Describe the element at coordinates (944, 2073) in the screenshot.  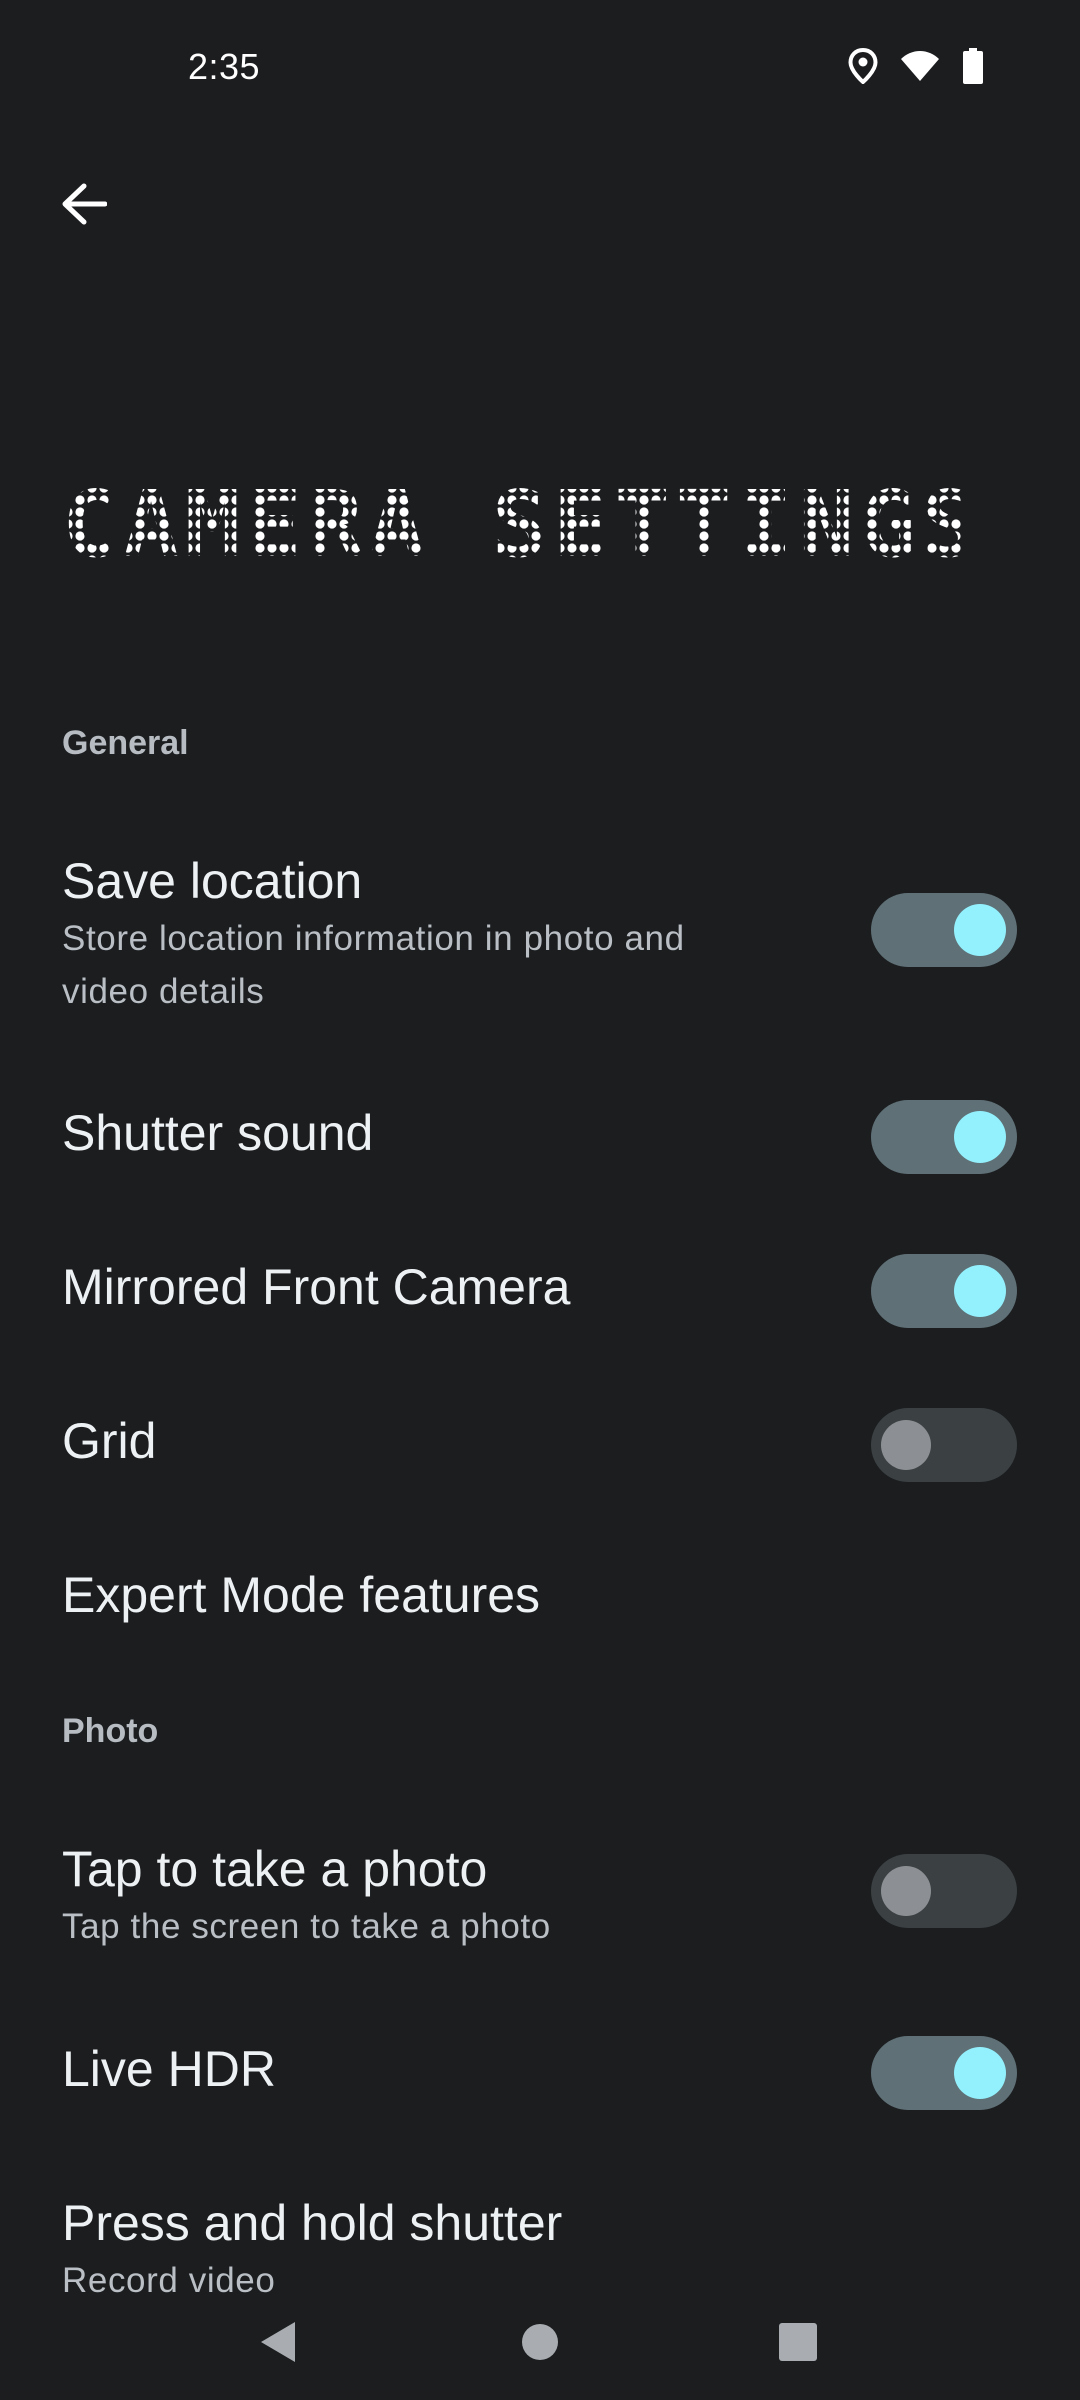
I see `live-hdr-toggle` at that location.